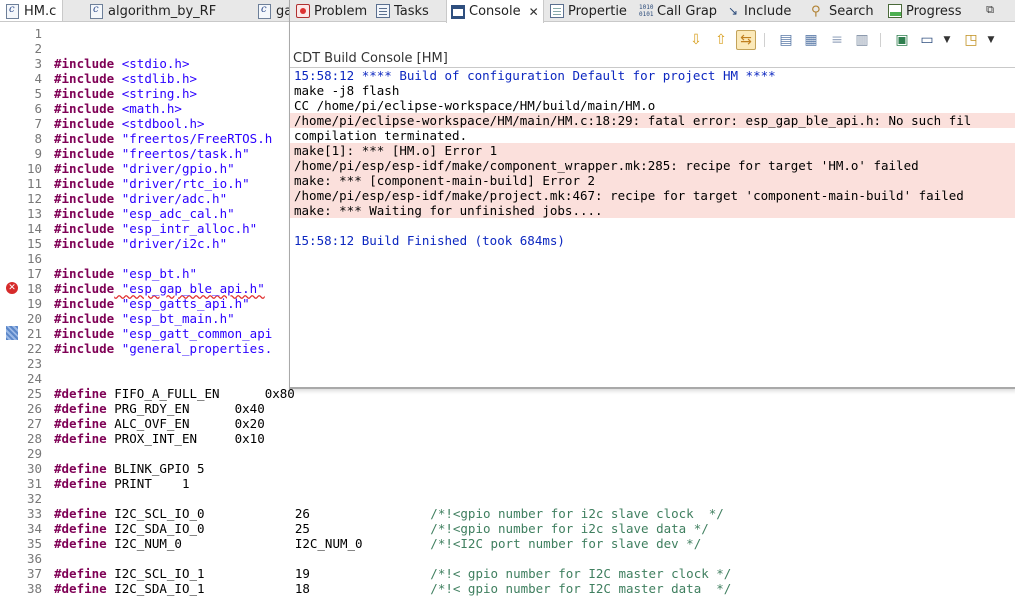 This screenshot has height=606, width=1015. What do you see at coordinates (38, 123) in the screenshot?
I see `line-number: 7` at bounding box center [38, 123].